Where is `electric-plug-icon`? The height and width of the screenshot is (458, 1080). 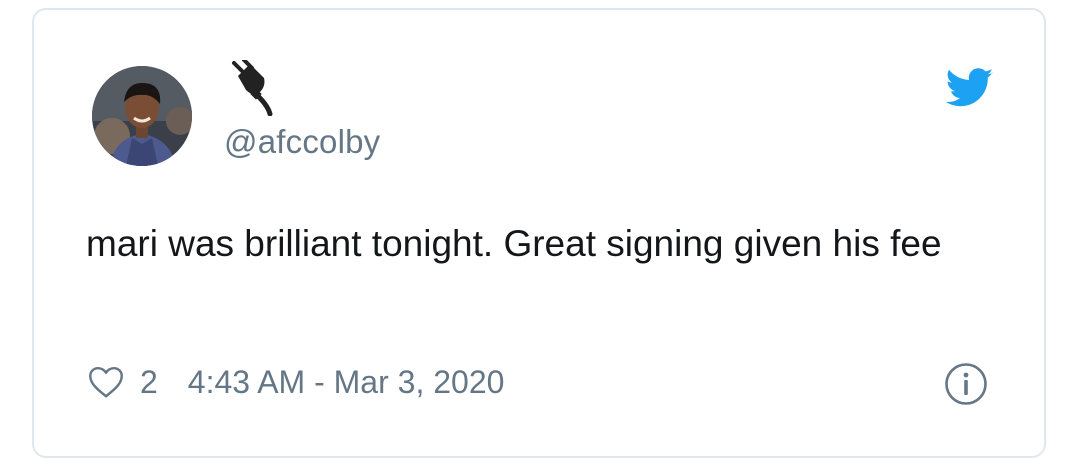 electric-plug-icon is located at coordinates (255, 87).